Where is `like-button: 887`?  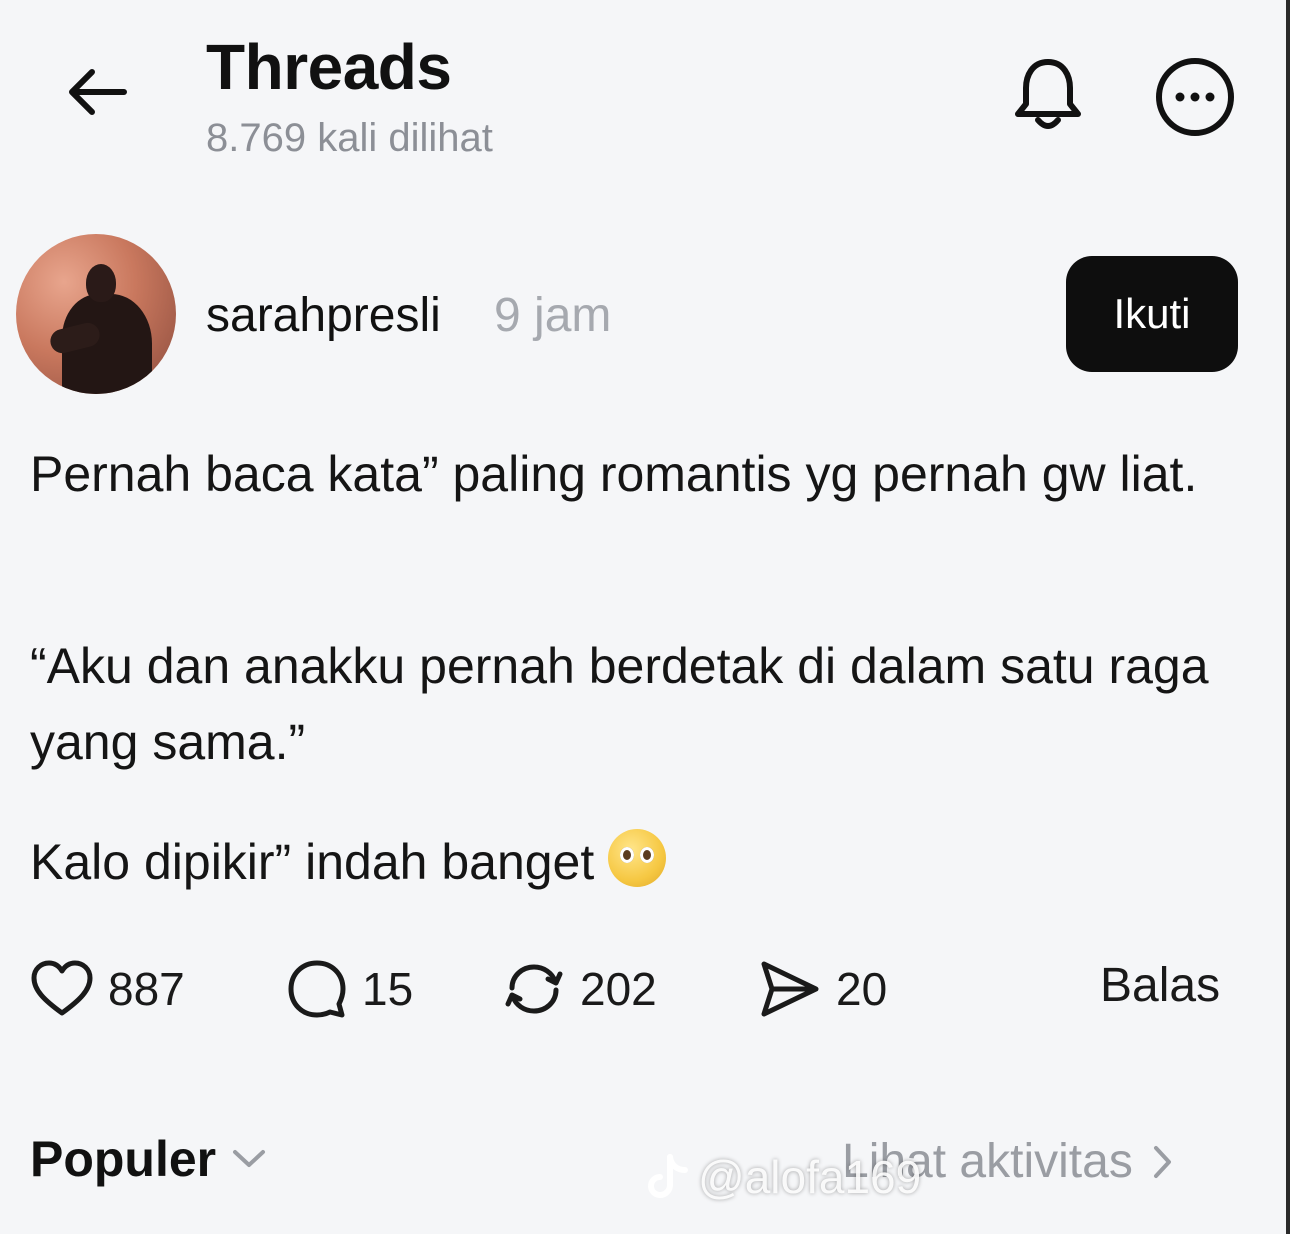 like-button: 887 is located at coordinates (107, 989).